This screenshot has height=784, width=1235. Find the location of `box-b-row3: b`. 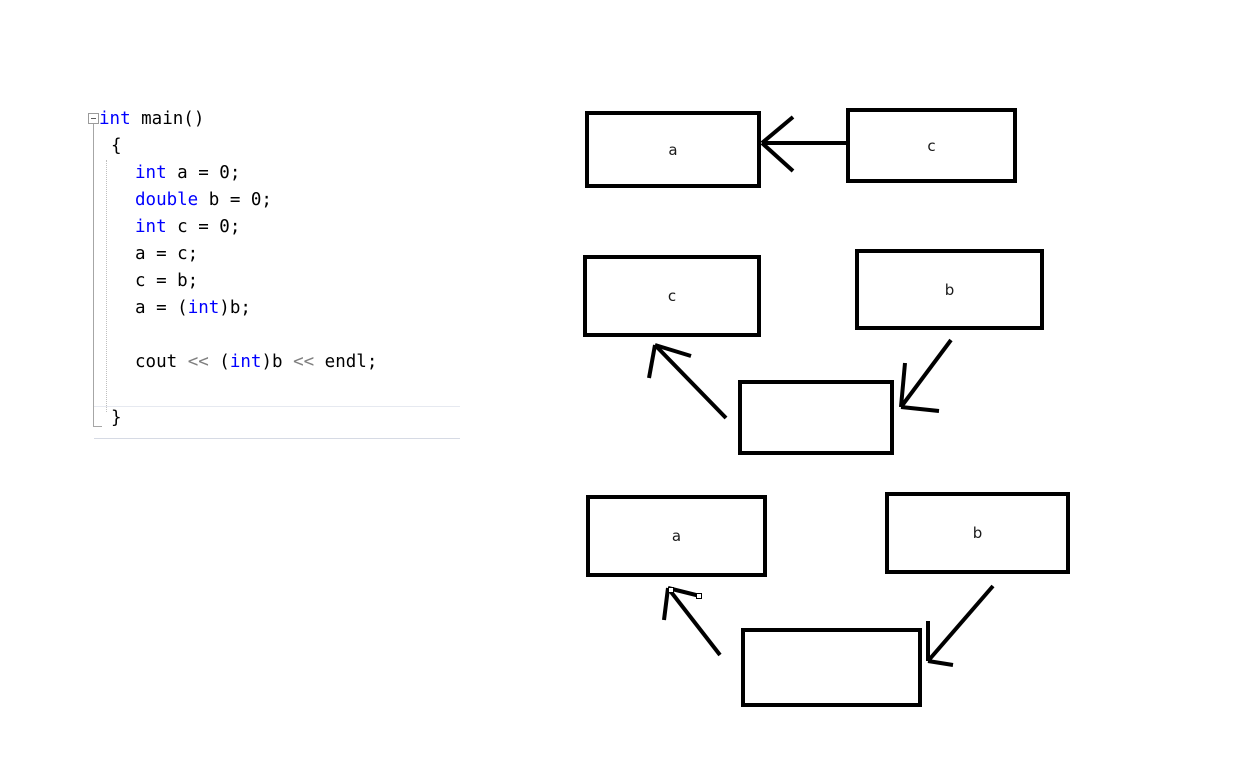

box-b-row3: b is located at coordinates (977, 533).